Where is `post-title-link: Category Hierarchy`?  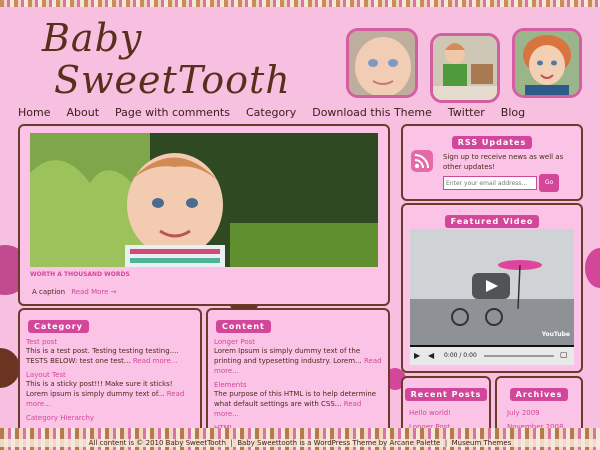 post-title-link: Category Hierarchy is located at coordinates (111, 418).